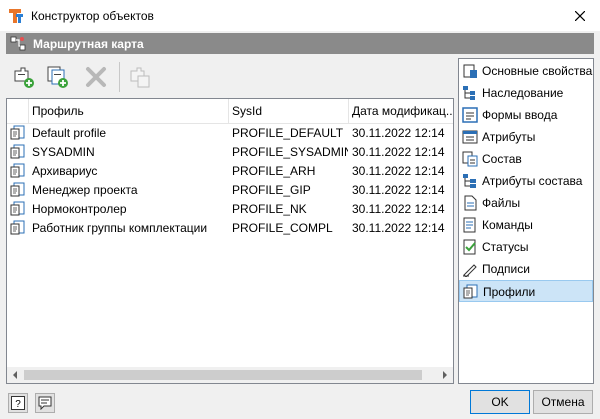 The height and width of the screenshot is (419, 600). What do you see at coordinates (500, 402) in the screenshot?
I see `ok-button: OK` at bounding box center [500, 402].